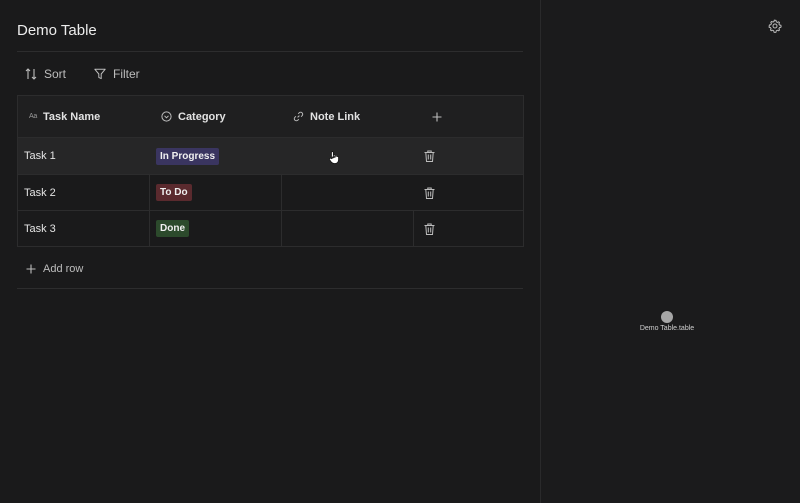 The image size is (800, 503). I want to click on task-name: Task 3, so click(40, 228).